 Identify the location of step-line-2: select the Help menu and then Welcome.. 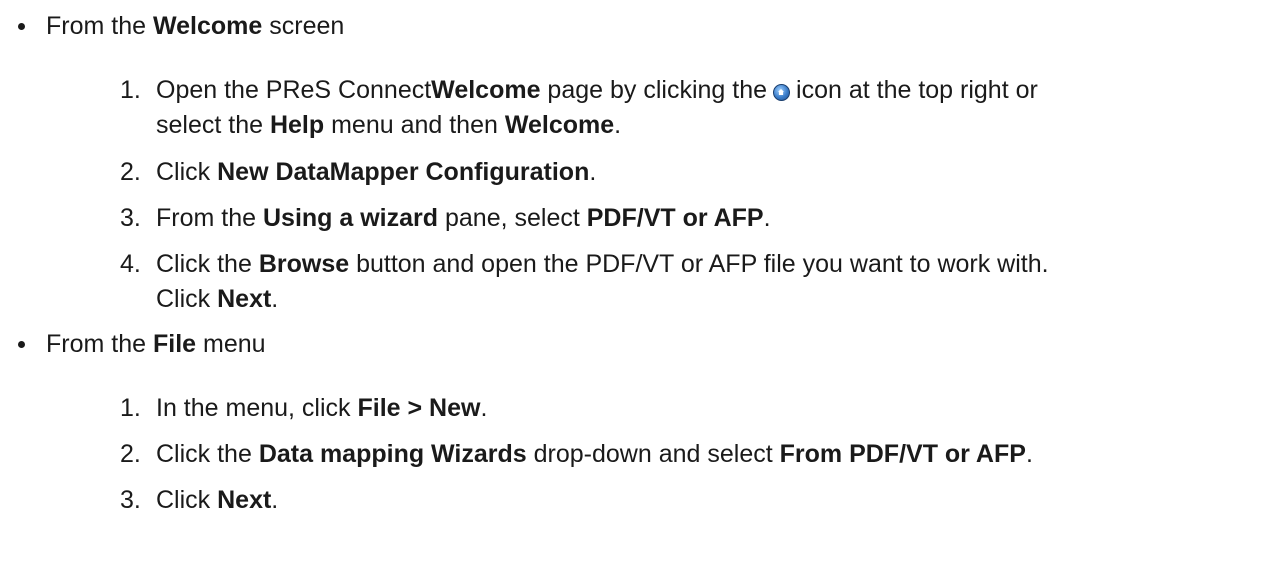
(711, 125).